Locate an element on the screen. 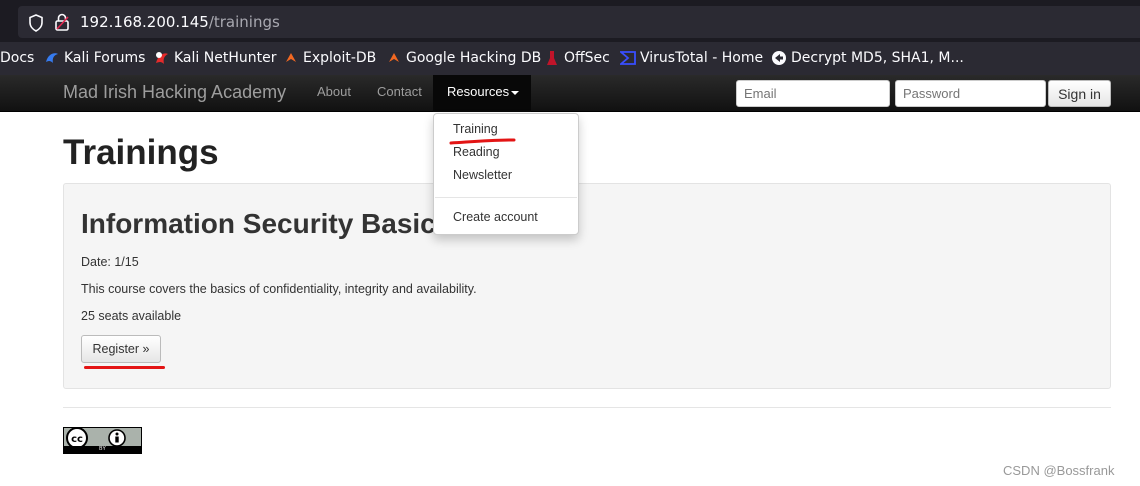 Image resolution: width=1140 pixels, height=486 pixels. course-seats: 25 seats available is located at coordinates (131, 316).